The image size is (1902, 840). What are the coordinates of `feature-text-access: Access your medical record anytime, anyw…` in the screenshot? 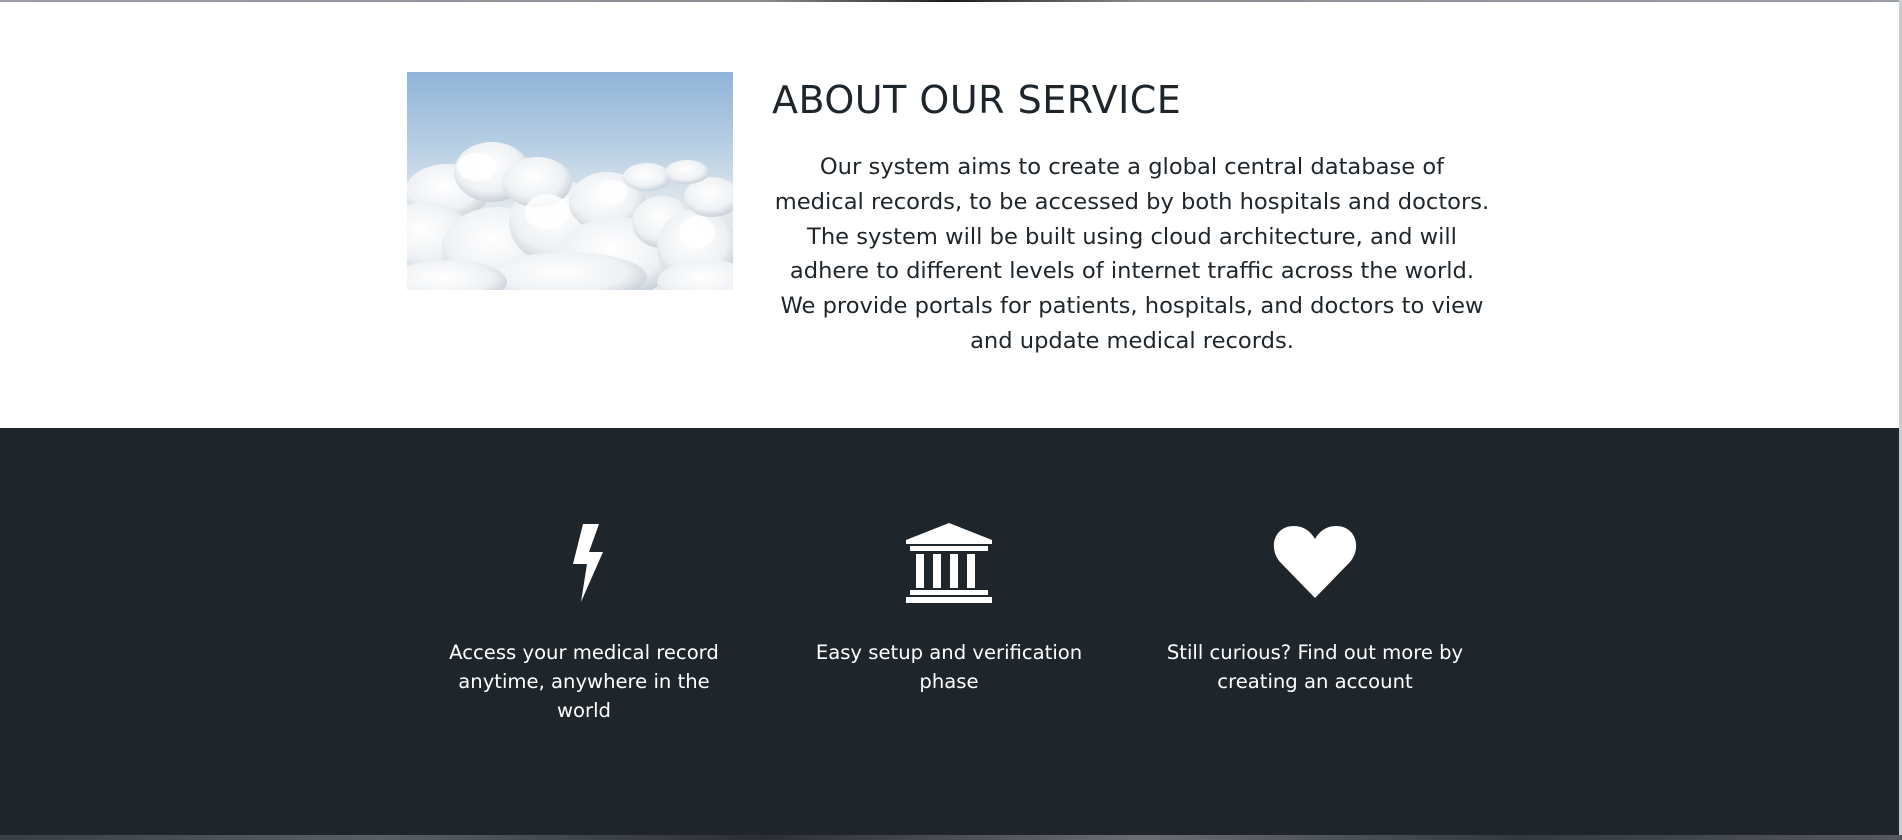 It's located at (584, 681).